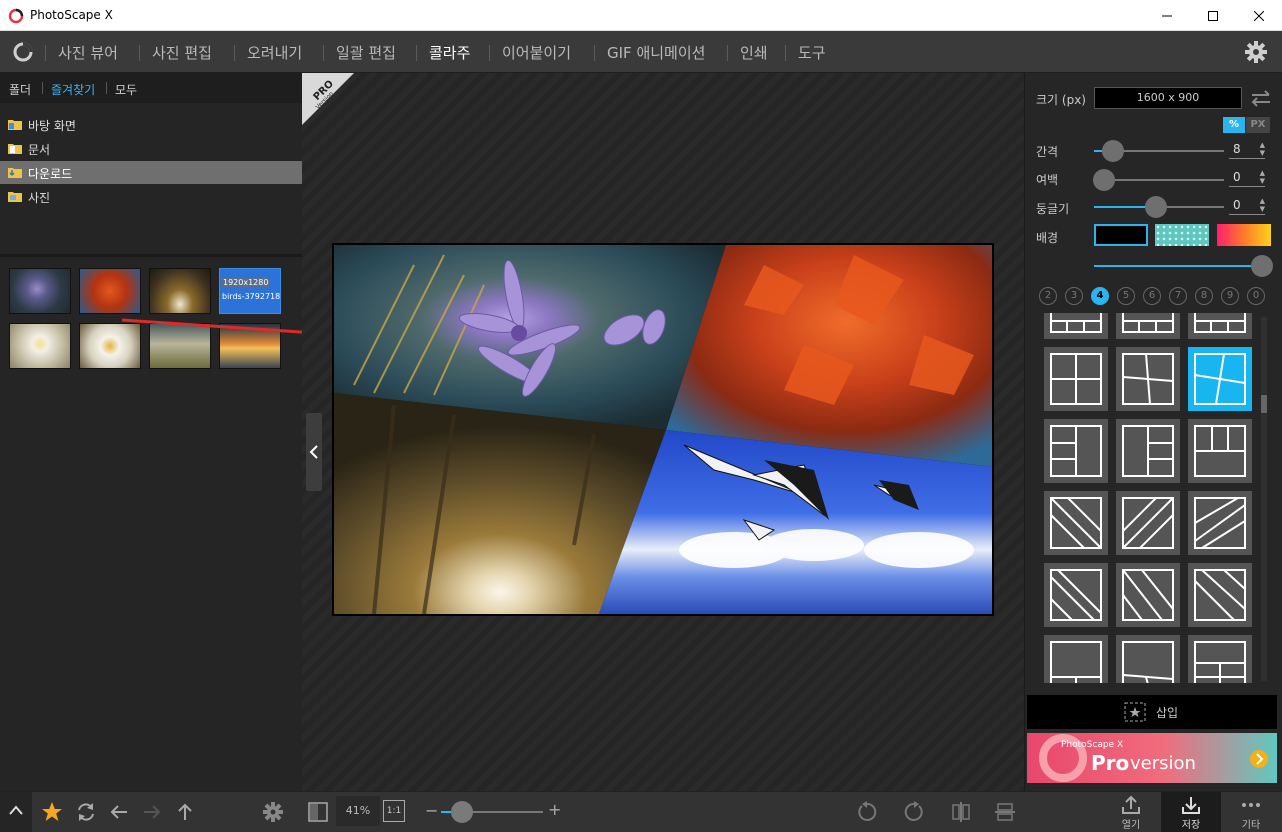  What do you see at coordinates (1182, 235) in the screenshot?
I see `background-pattern-swatch` at bounding box center [1182, 235].